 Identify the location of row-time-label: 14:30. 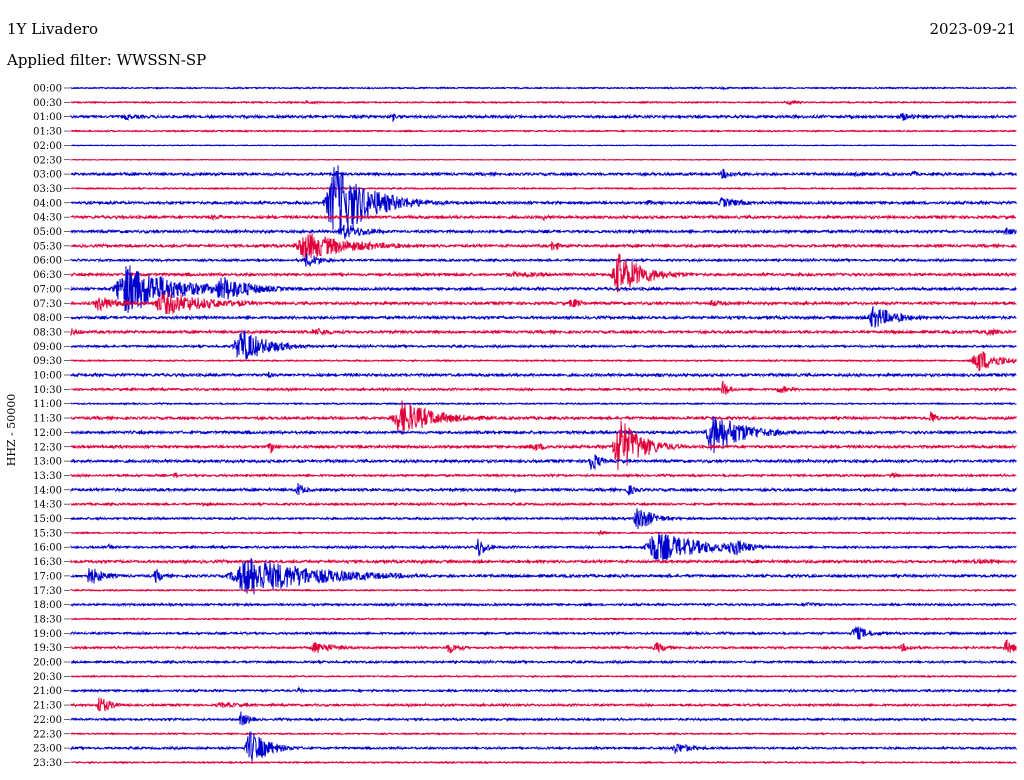
(47, 505).